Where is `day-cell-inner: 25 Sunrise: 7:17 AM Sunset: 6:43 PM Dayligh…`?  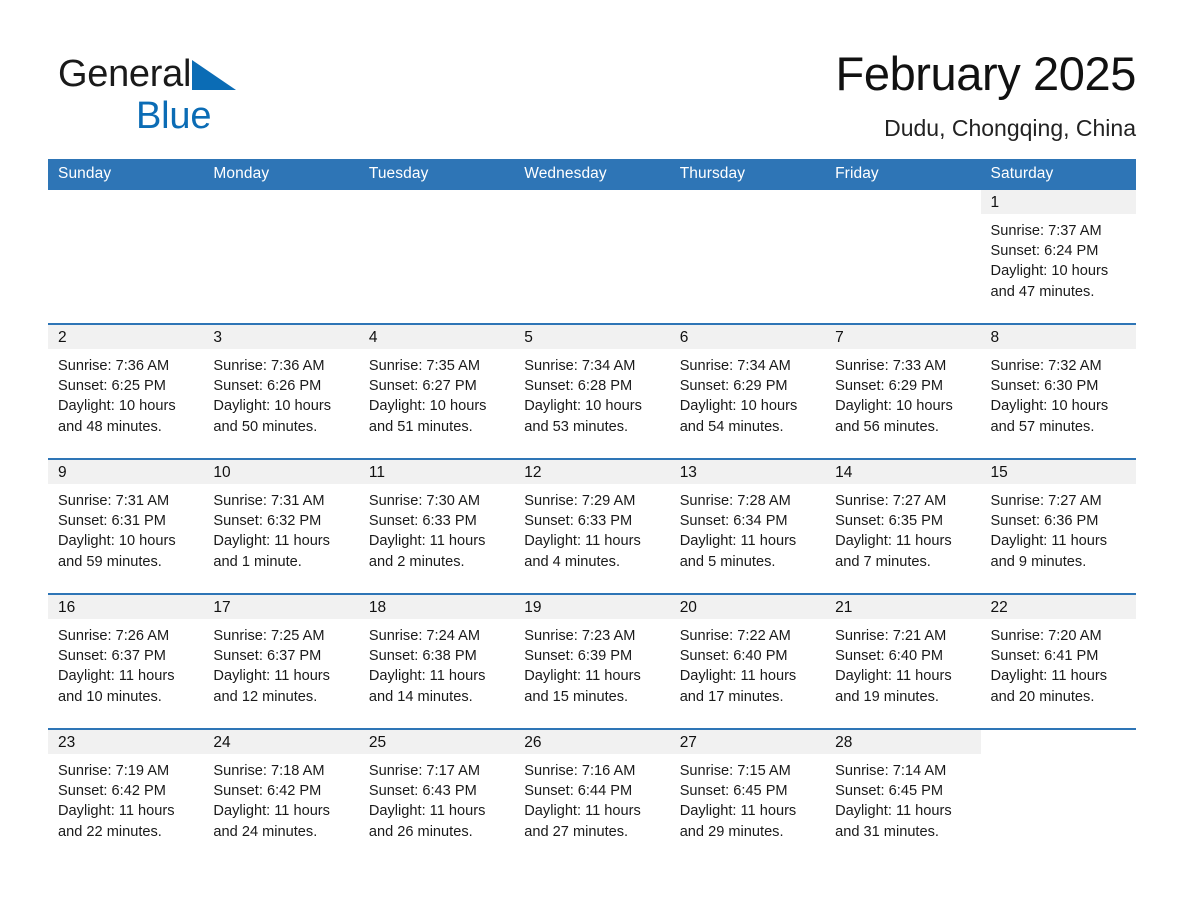
day-cell-inner: 25 Sunrise: 7:17 AM Sunset: 6:43 PM Dayligh… is located at coordinates (436, 796).